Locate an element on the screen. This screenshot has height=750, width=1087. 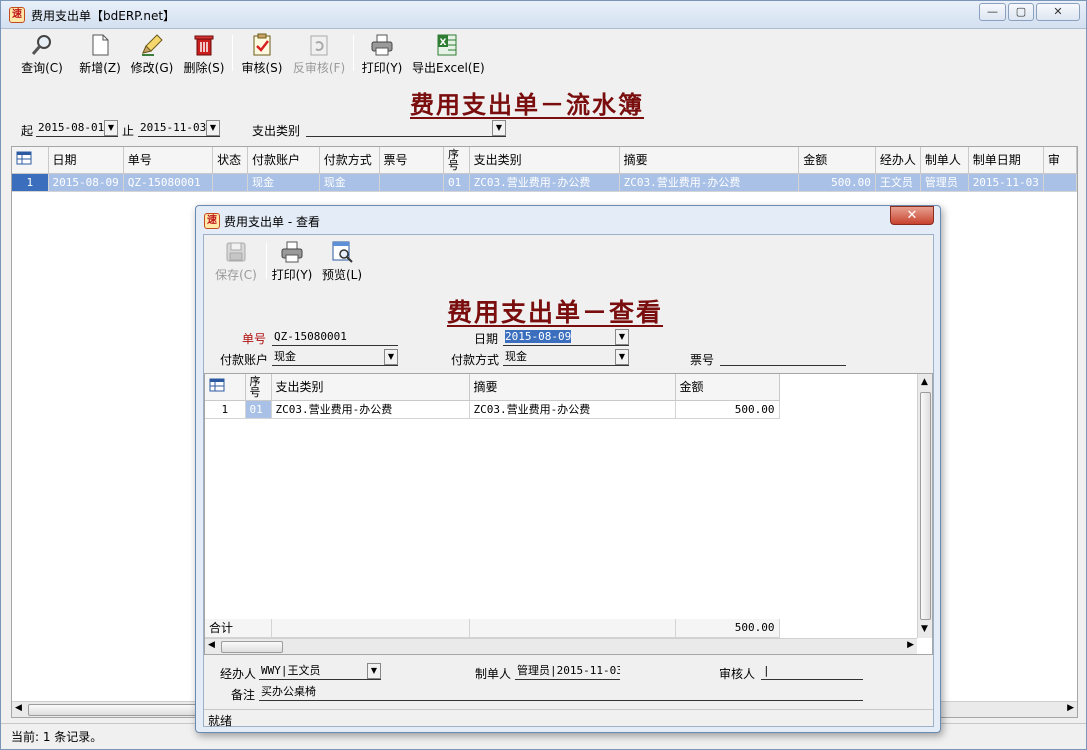
table-row: 1 01 ZC03.营业费用-办公费 ZC03.营业费用-办公费 500.00 is located at coordinates (492, 409).